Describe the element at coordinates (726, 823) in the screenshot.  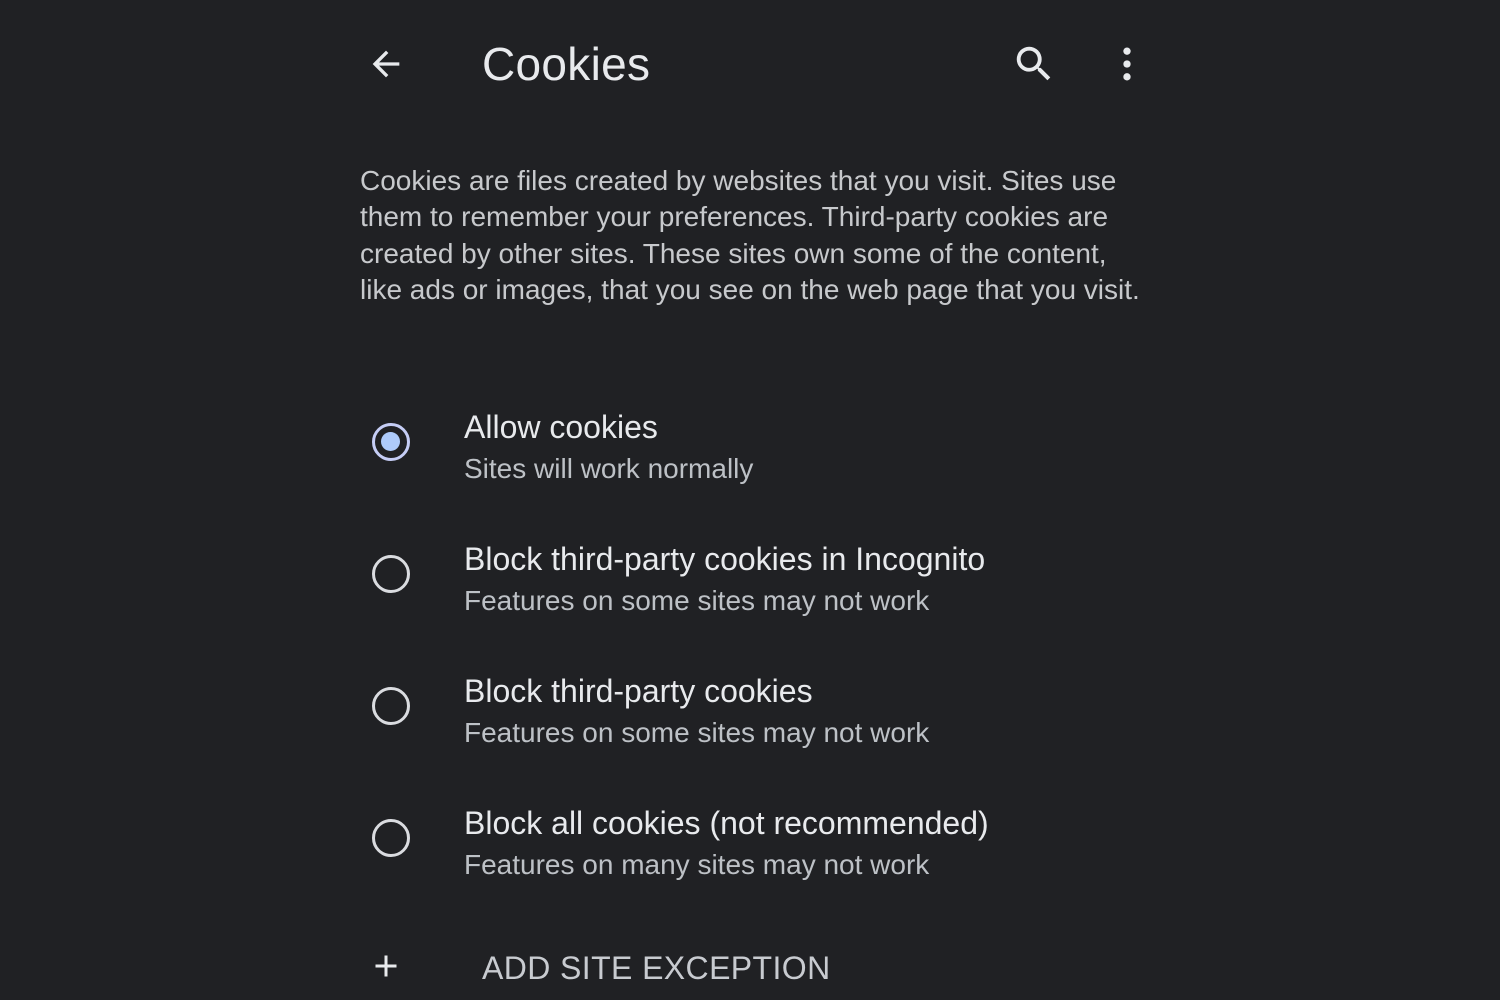
I see `option-title: Block all cookies (not recommended)` at that location.